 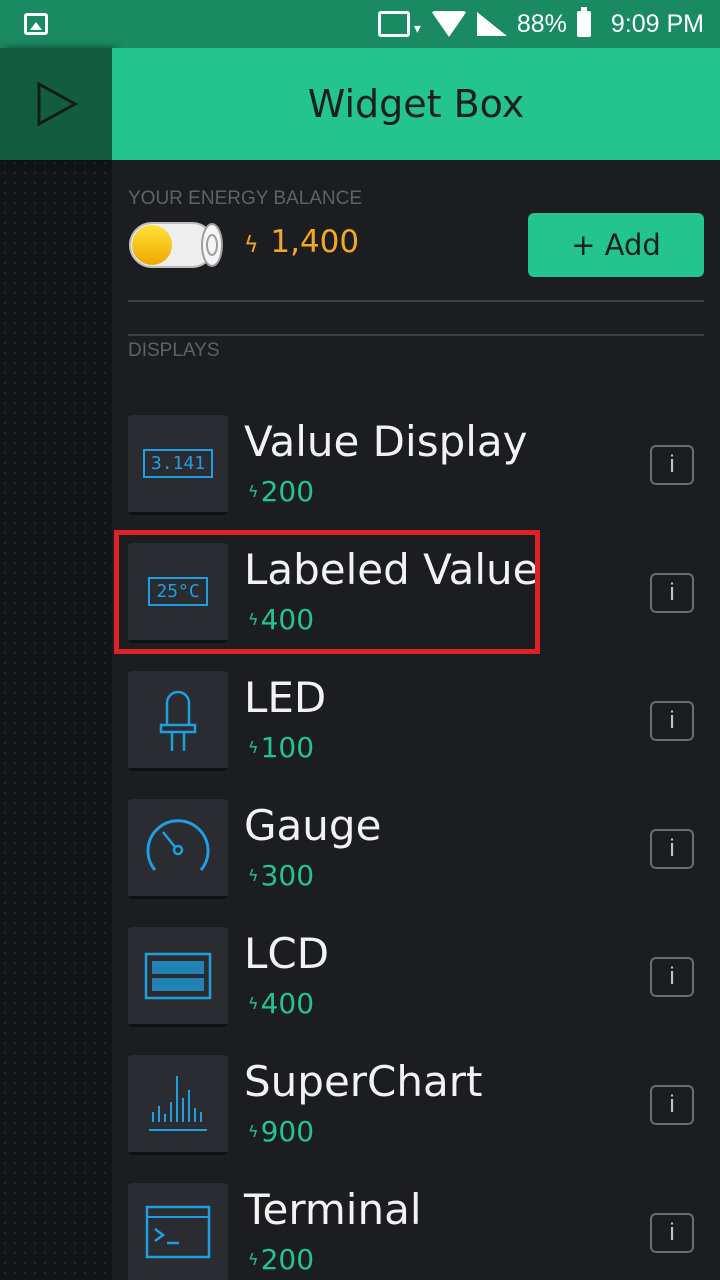 I want to click on widget-name: LED, so click(x=285, y=697).